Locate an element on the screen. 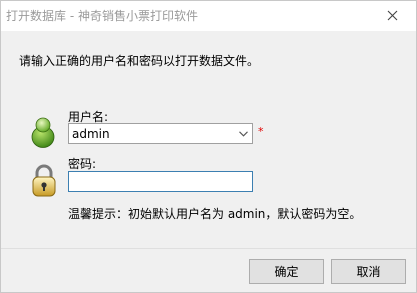 This screenshot has height=293, width=417. close-icon is located at coordinates (392, 15).